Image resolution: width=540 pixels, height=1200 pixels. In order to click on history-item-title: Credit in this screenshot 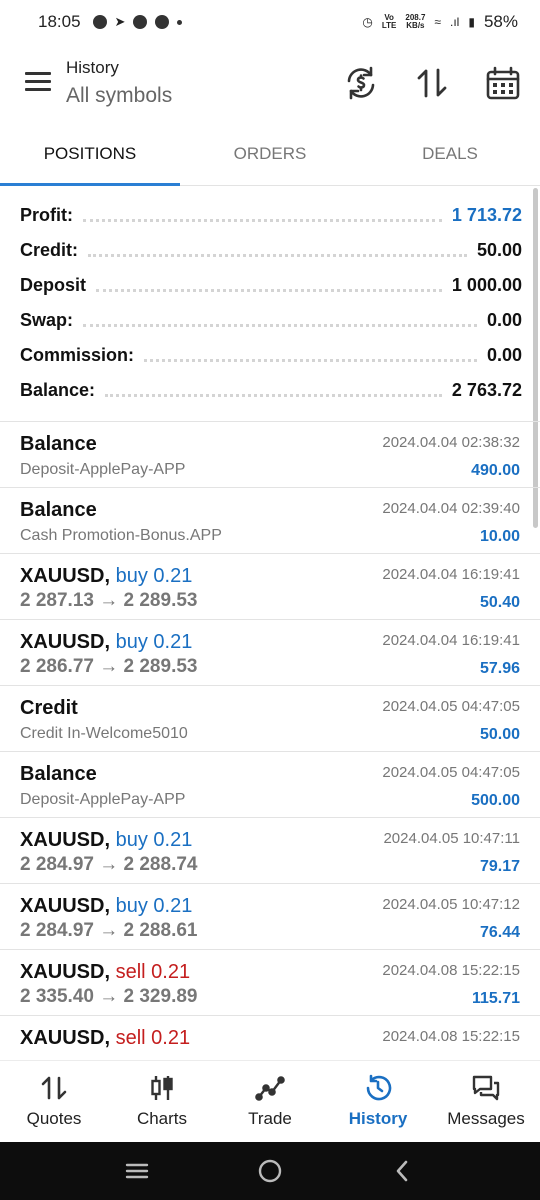, I will do `click(49, 708)`.